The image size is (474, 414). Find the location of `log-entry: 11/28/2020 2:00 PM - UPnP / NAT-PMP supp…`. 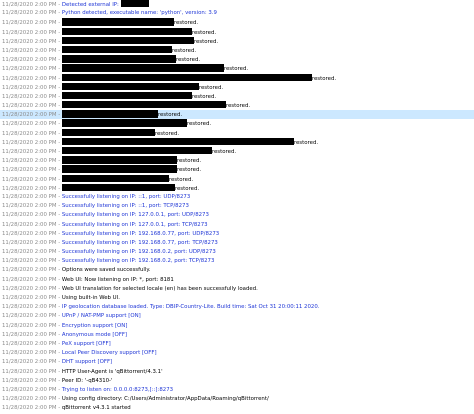

log-entry: 11/28/2020 2:00 PM - UPnP / NAT-PMP supp… is located at coordinates (237, 316).